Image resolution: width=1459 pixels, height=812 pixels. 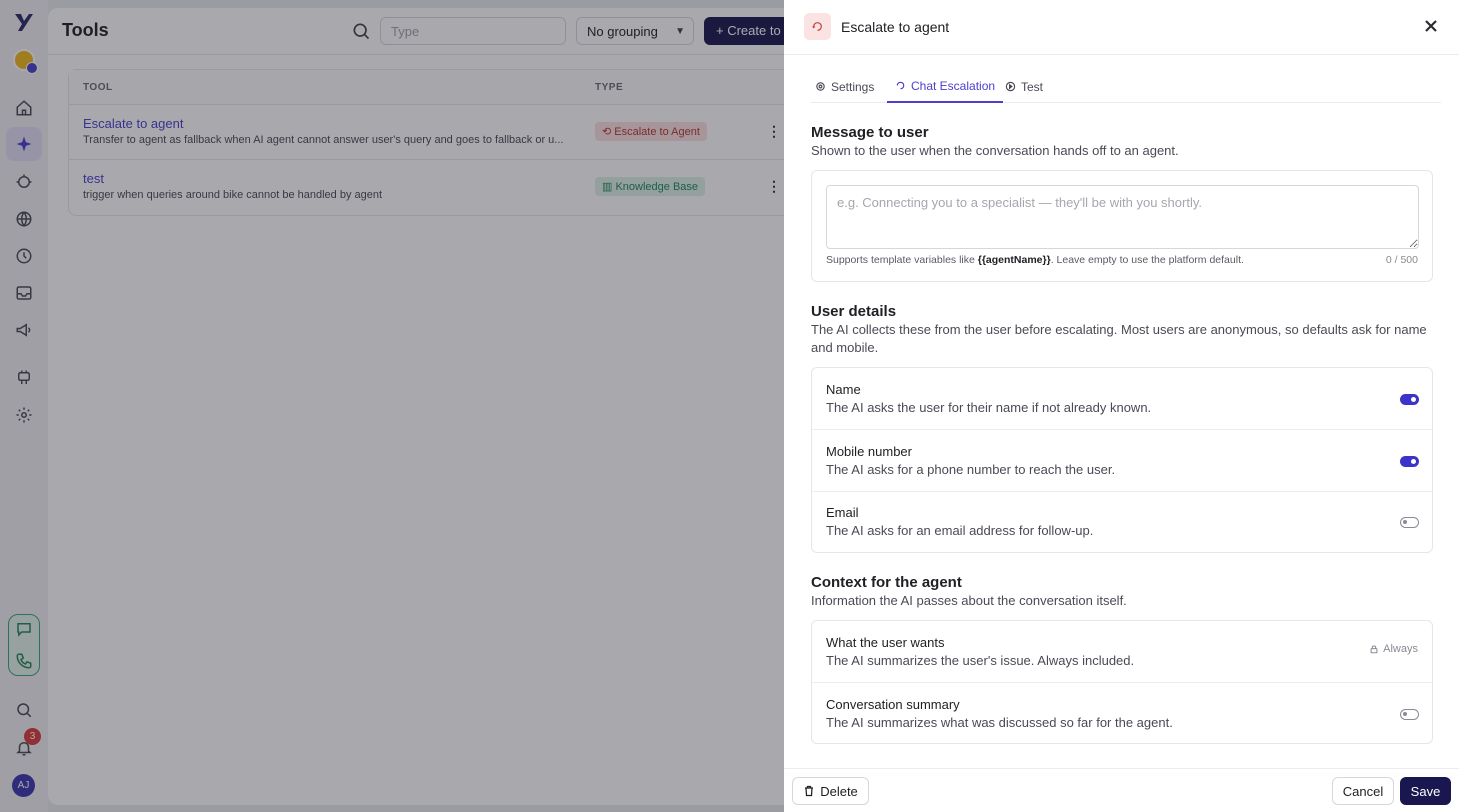 What do you see at coordinates (1014, 260) in the screenshot?
I see `template-variable: {{agentName}}` at bounding box center [1014, 260].